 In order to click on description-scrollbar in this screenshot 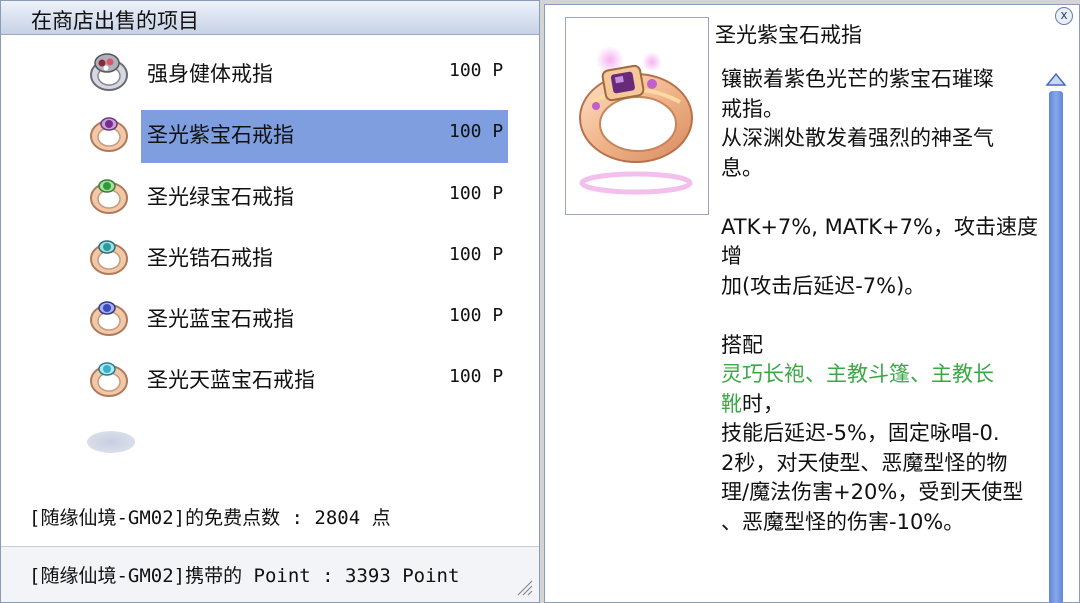, I will do `click(1056, 337)`.